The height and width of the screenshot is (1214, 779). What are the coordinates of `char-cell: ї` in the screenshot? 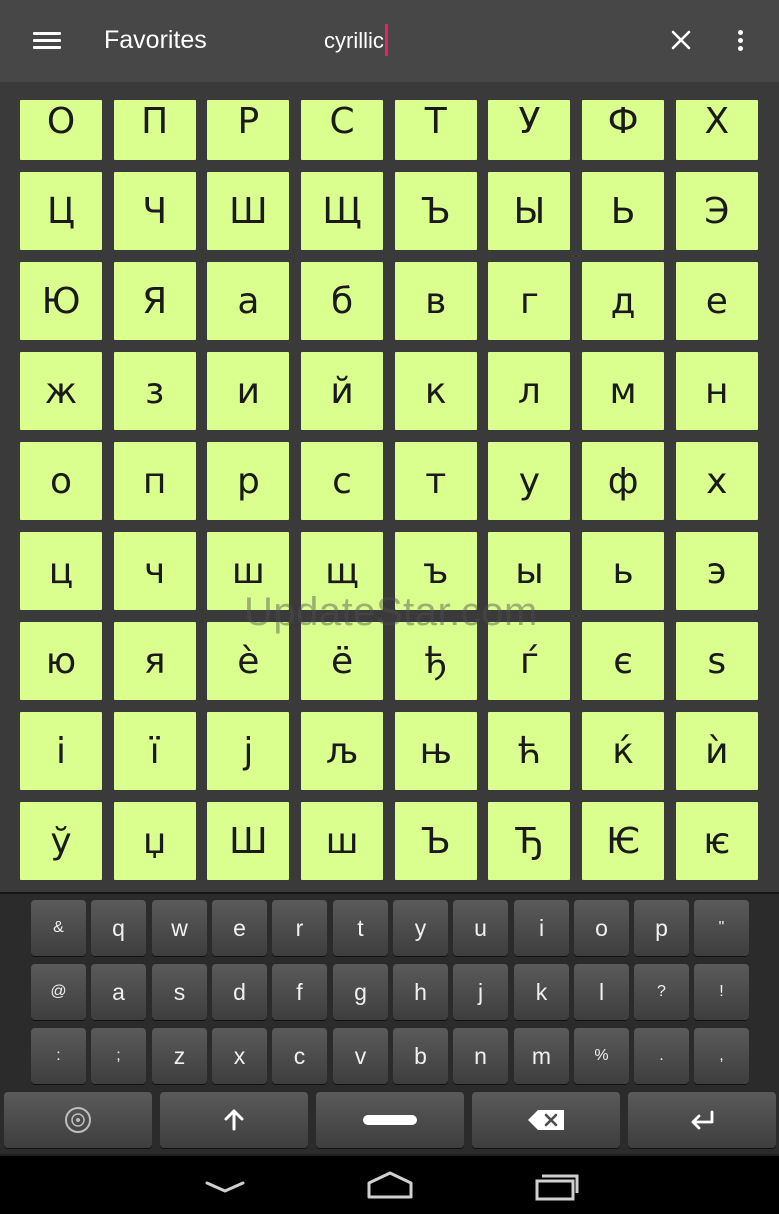 It's located at (154, 751).